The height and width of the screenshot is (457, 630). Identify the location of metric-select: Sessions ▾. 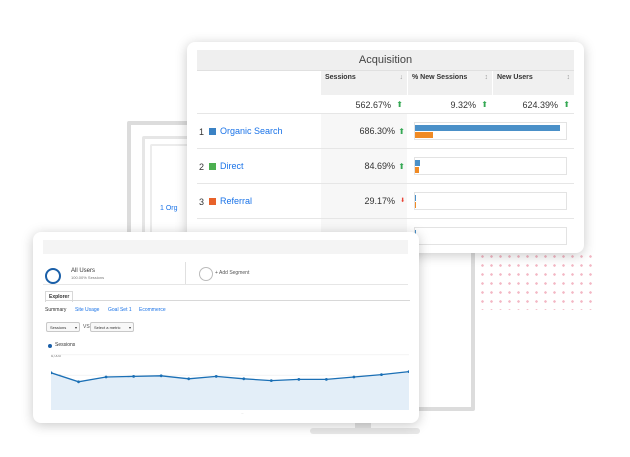
(63, 327).